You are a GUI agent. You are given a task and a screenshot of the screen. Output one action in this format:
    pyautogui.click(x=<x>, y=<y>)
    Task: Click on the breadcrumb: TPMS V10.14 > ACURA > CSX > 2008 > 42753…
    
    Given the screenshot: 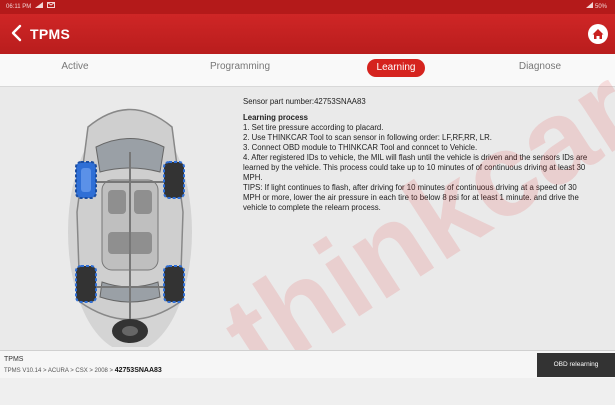 What is the action you would take?
    pyautogui.click(x=83, y=370)
    